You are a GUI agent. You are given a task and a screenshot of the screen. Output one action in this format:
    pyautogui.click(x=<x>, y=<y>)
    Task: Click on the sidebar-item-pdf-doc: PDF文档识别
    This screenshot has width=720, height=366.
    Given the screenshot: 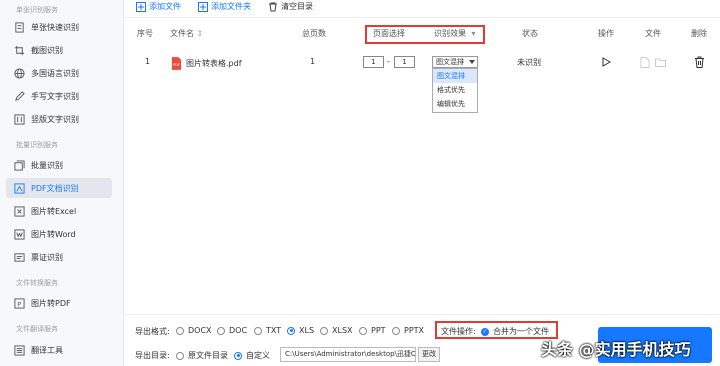 What is the action you would take?
    pyautogui.click(x=59, y=188)
    